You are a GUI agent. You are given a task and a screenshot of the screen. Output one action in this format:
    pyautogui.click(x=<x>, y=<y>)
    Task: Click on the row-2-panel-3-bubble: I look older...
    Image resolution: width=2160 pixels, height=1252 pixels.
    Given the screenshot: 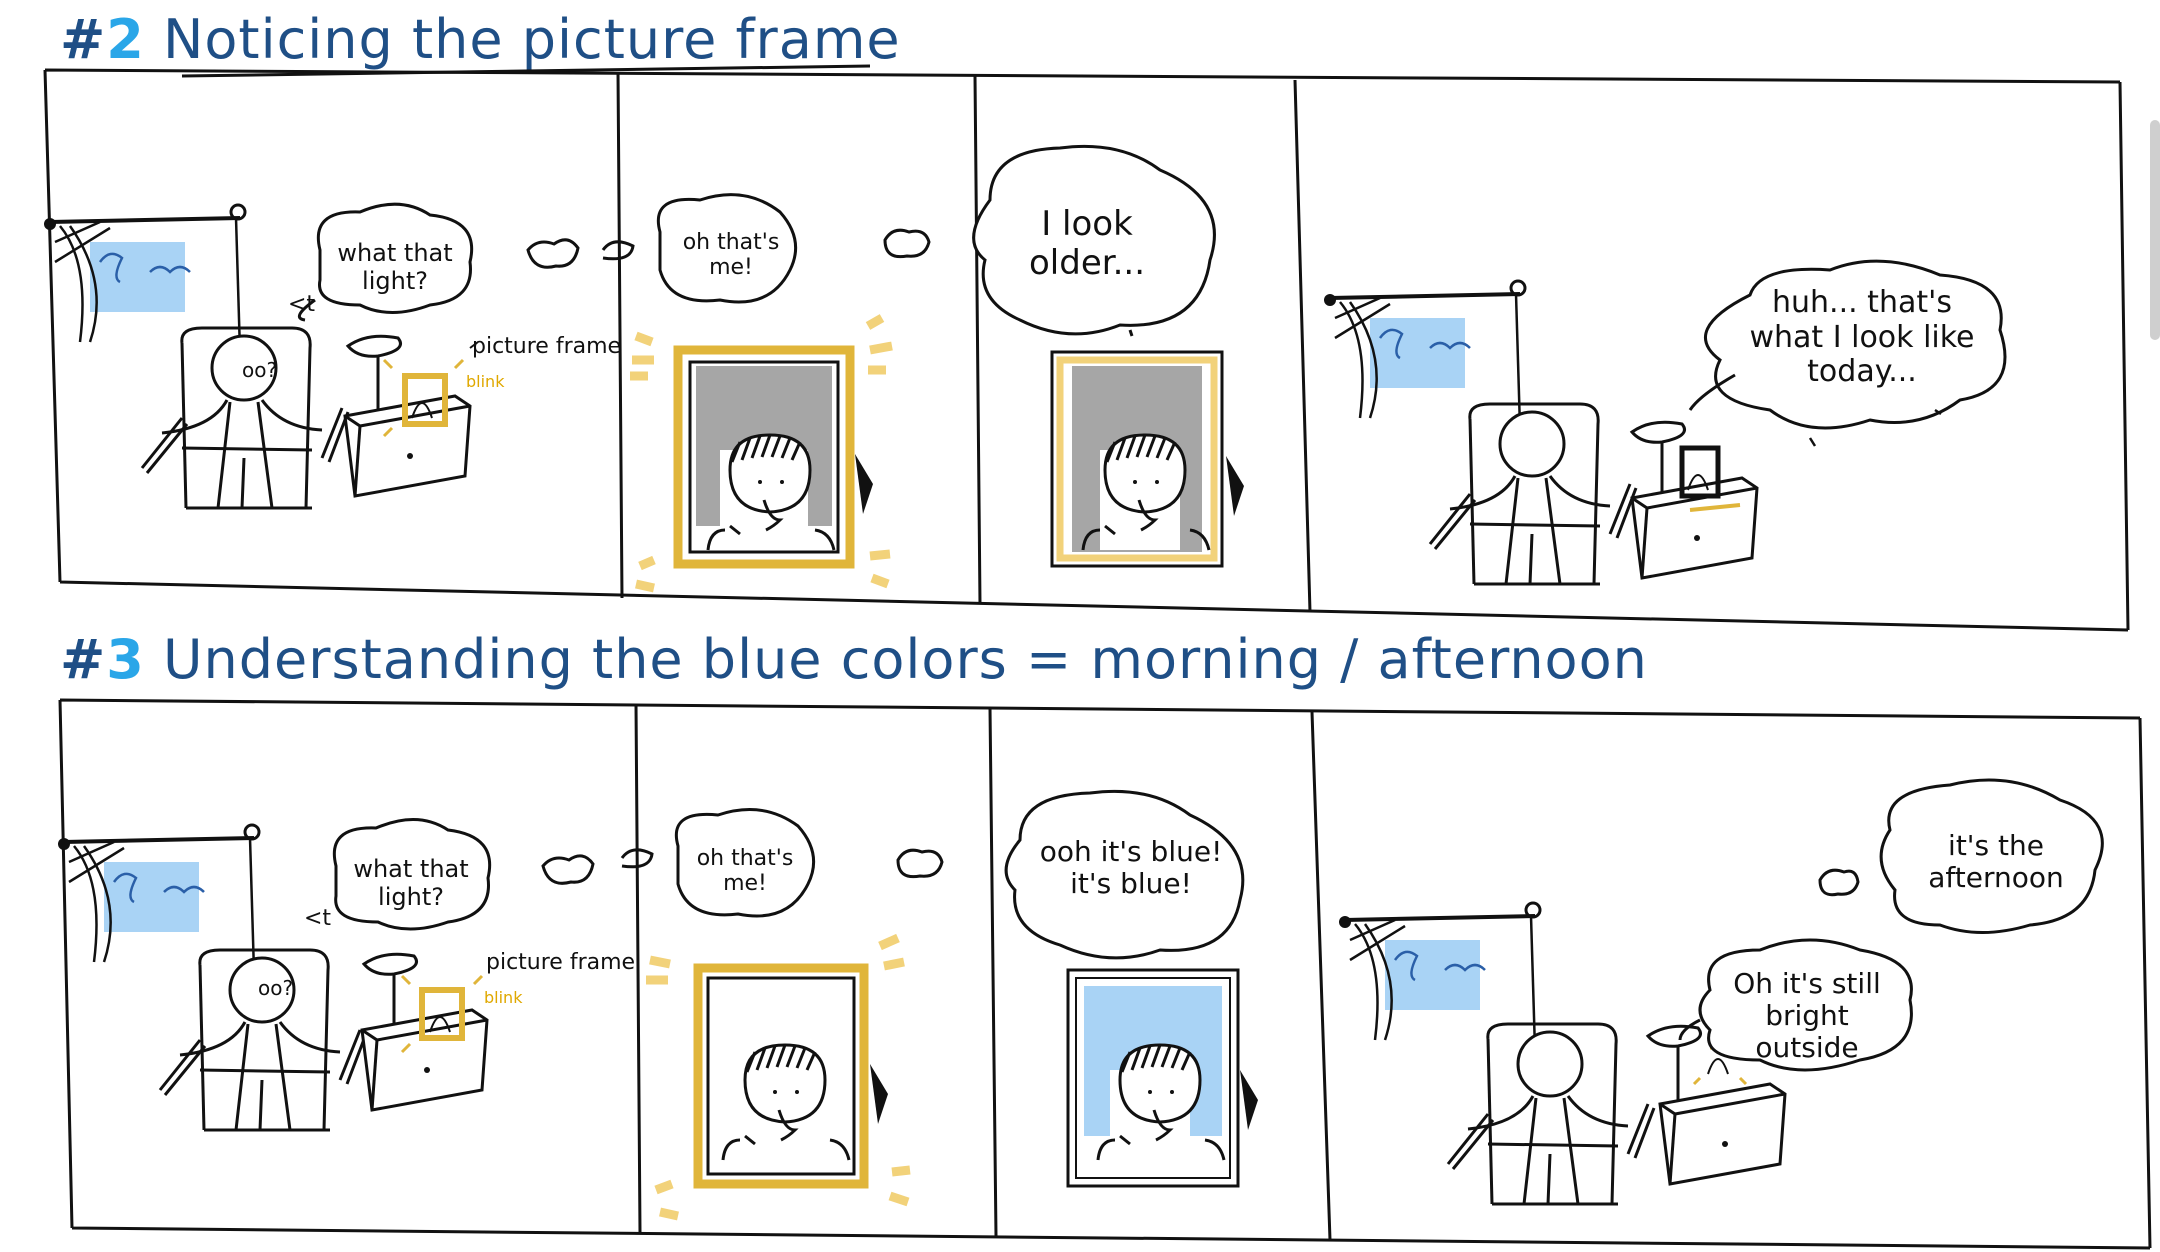 What is the action you would take?
    pyautogui.click(x=1087, y=244)
    